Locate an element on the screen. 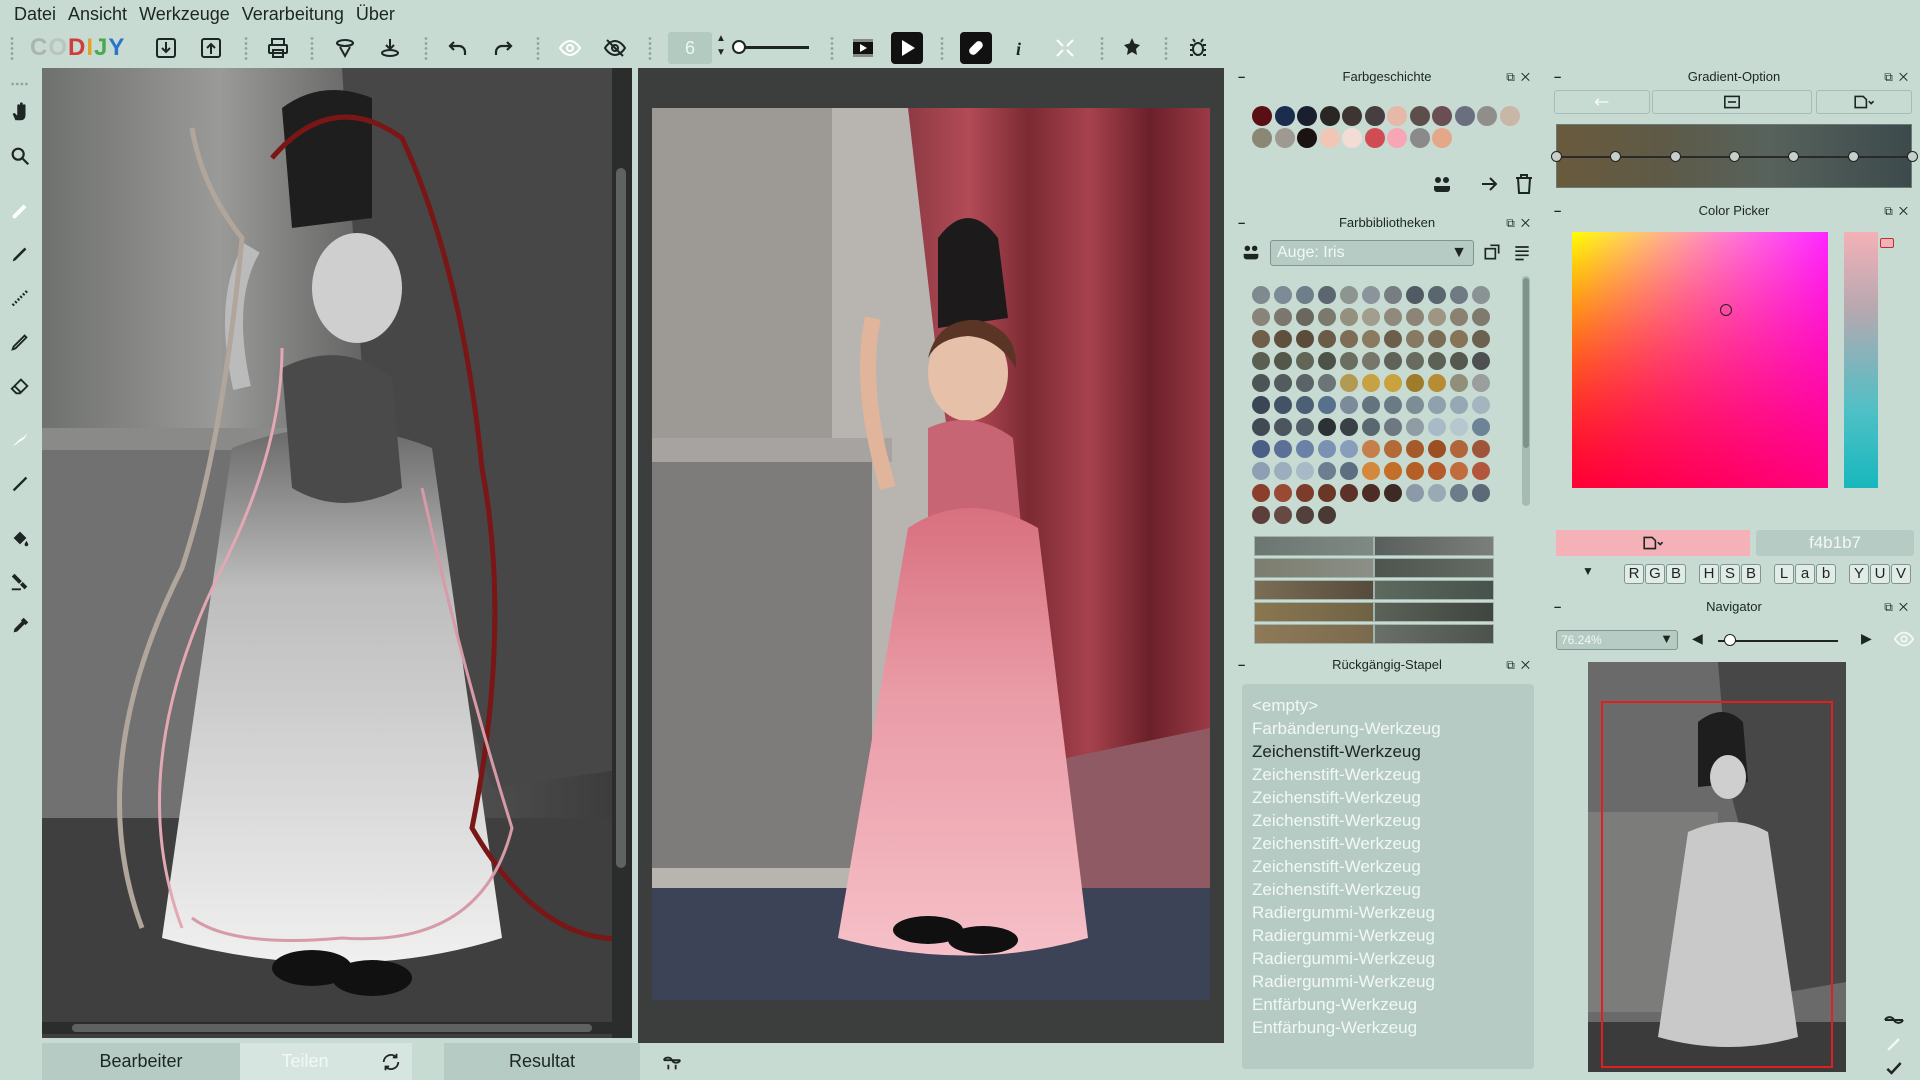 The height and width of the screenshot is (1080, 1920). navigator-thumbnail is located at coordinates (1717, 867).